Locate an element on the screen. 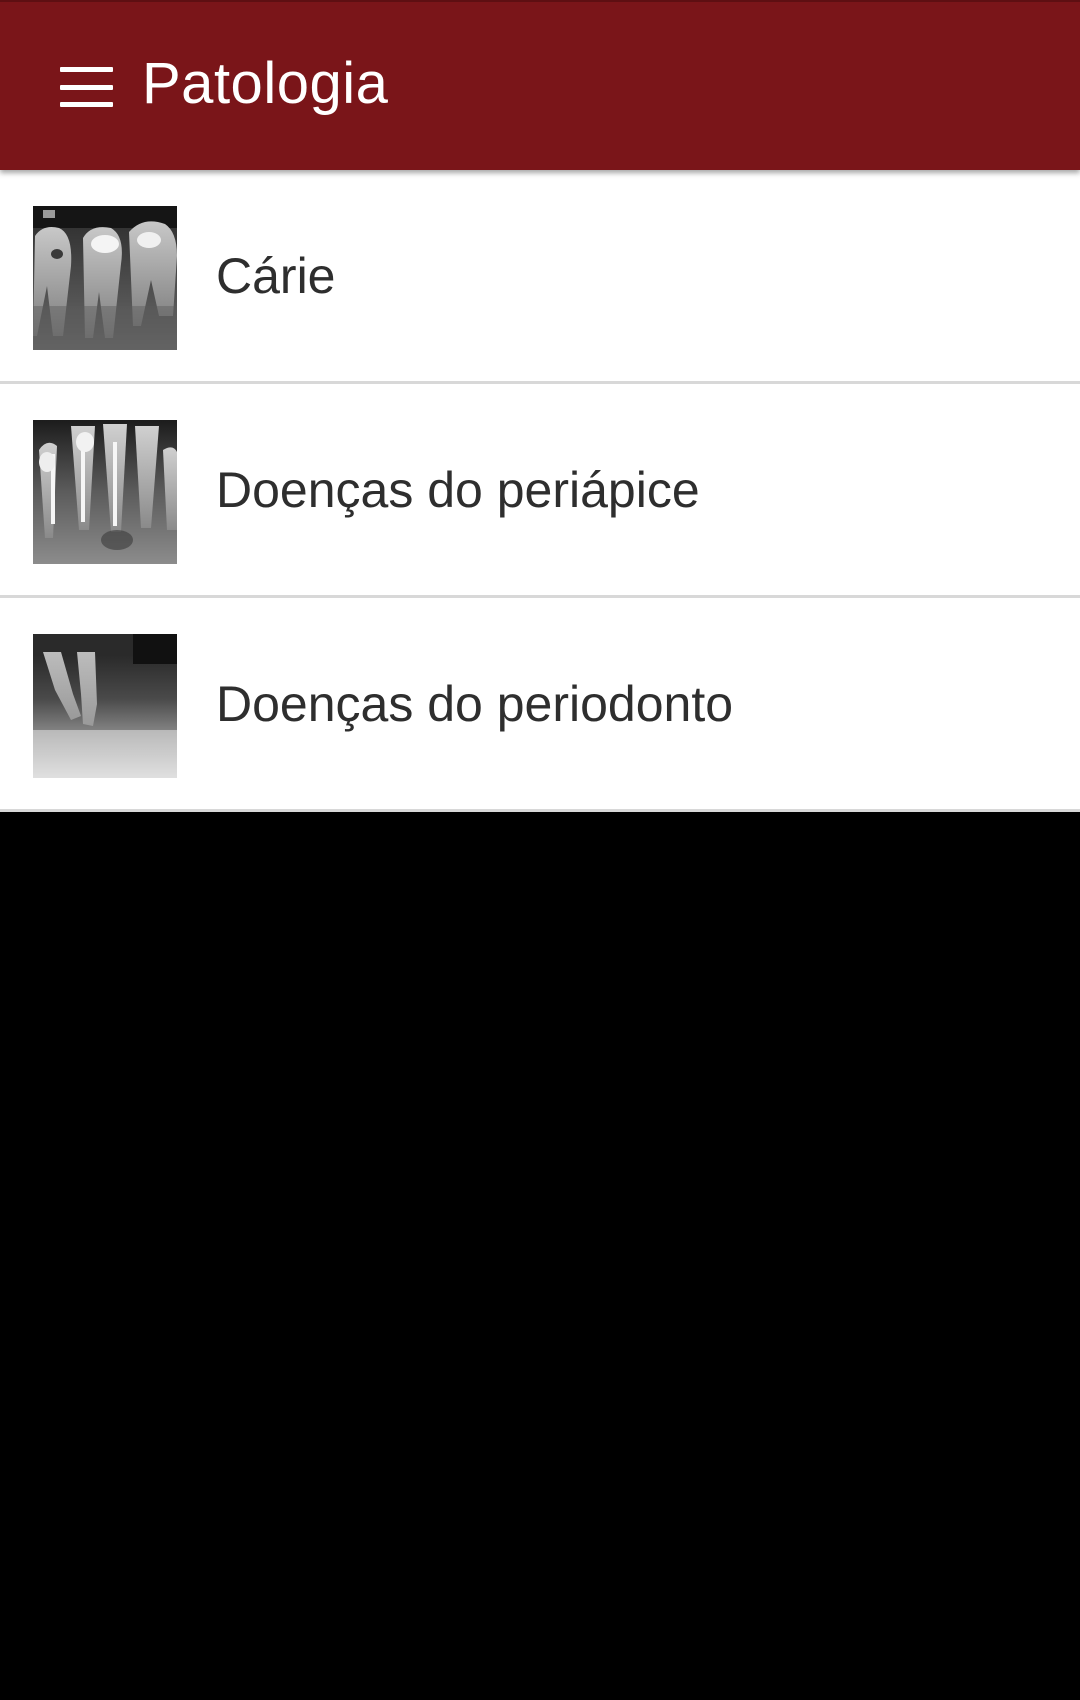 The image size is (1080, 1700). list-item-periapice: Doenças do periápice is located at coordinates (540, 491).